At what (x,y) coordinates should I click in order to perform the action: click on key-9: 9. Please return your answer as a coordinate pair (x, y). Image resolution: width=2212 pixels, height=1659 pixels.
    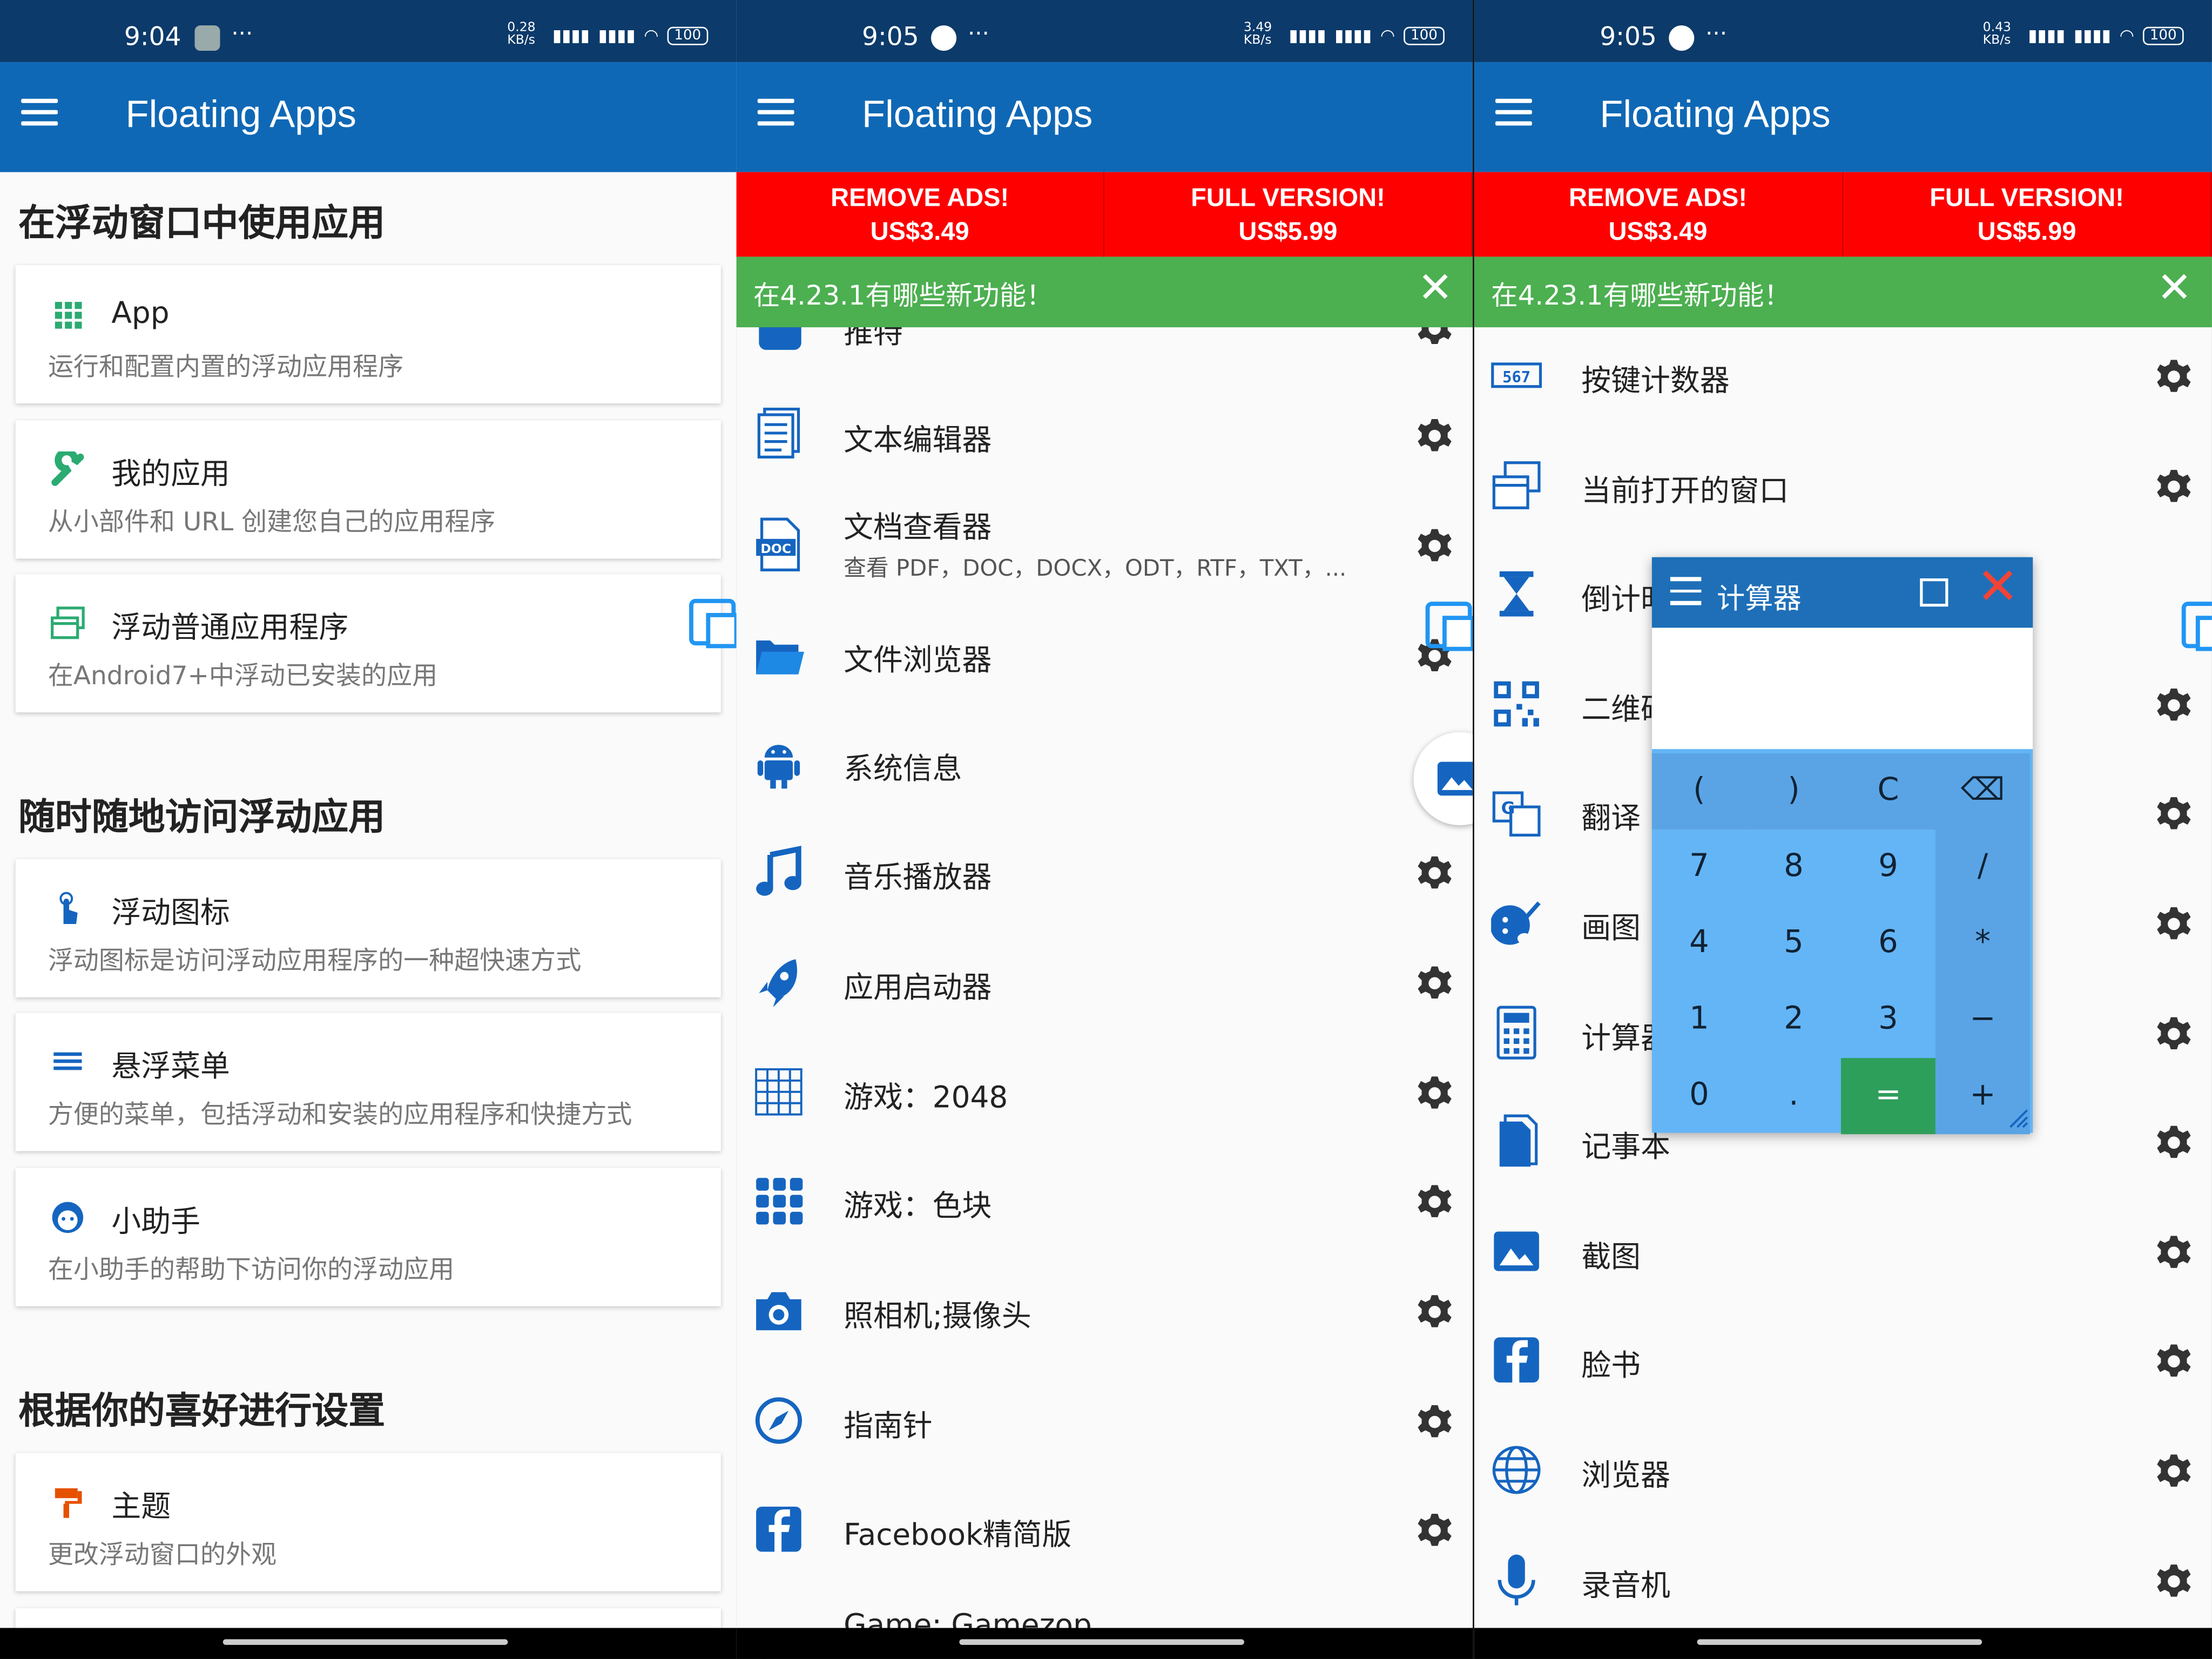
    Looking at the image, I should click on (1888, 868).